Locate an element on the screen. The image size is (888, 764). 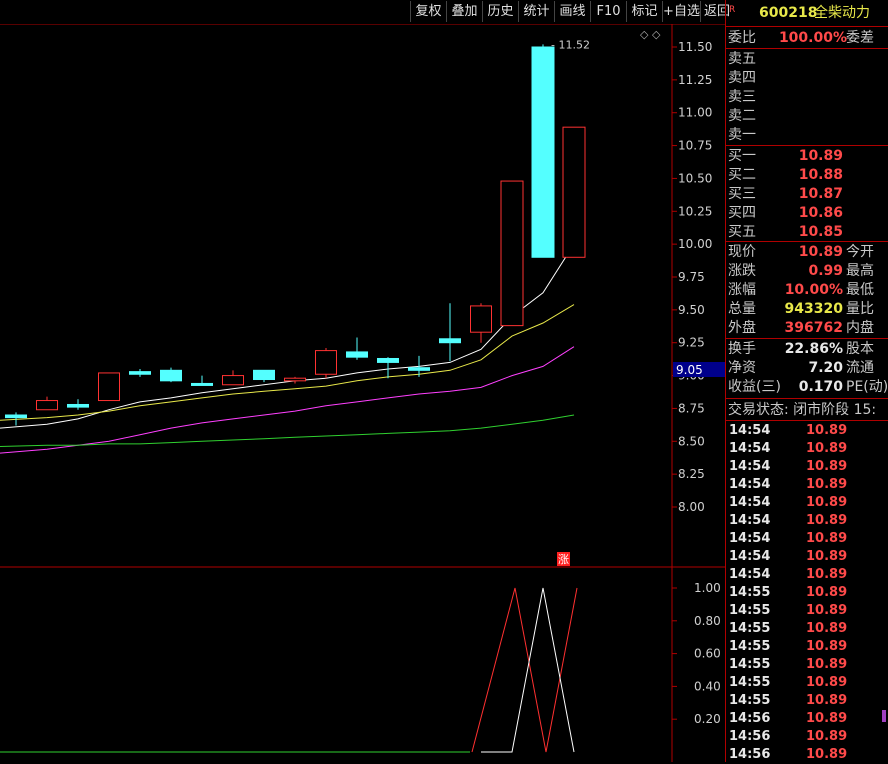
buy-level-2-label: 买二 is located at coordinates (742, 175).